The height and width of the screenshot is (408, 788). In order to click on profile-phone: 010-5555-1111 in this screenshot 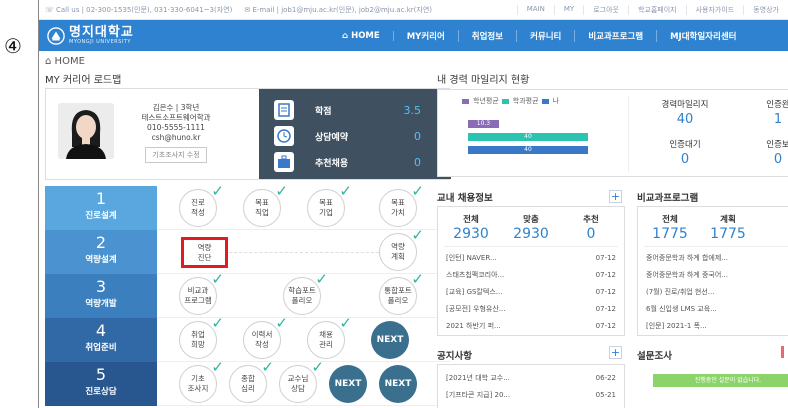, I will do `click(176, 127)`.